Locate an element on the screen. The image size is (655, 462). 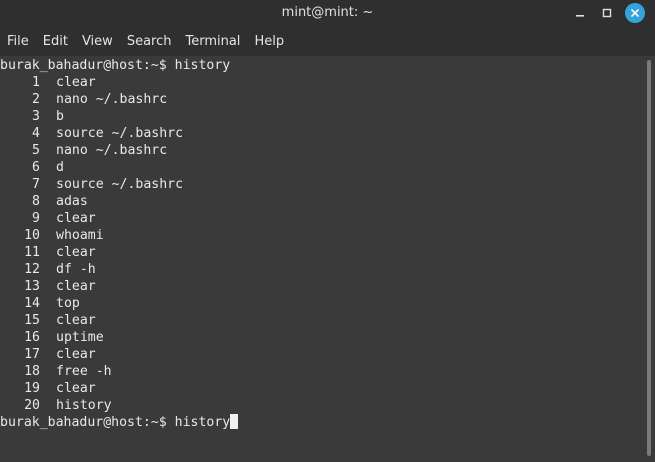
history-command: history is located at coordinates (84, 405).